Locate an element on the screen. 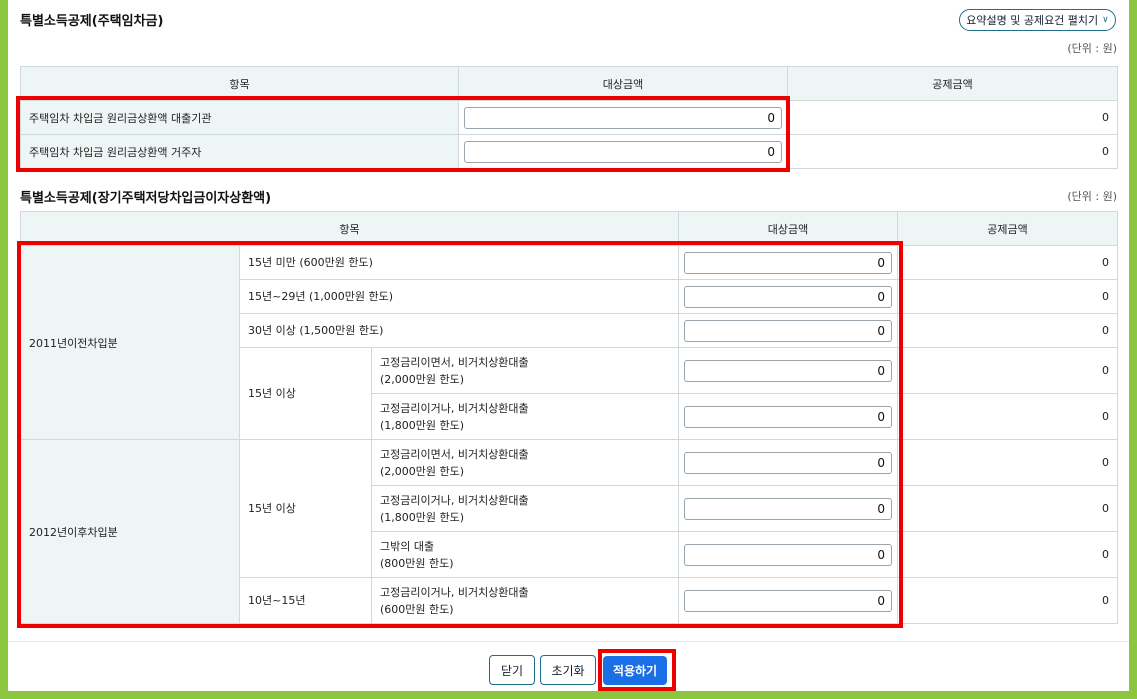 The width and height of the screenshot is (1137, 699). section2-unit: (단위 : 원) is located at coordinates (1092, 196).